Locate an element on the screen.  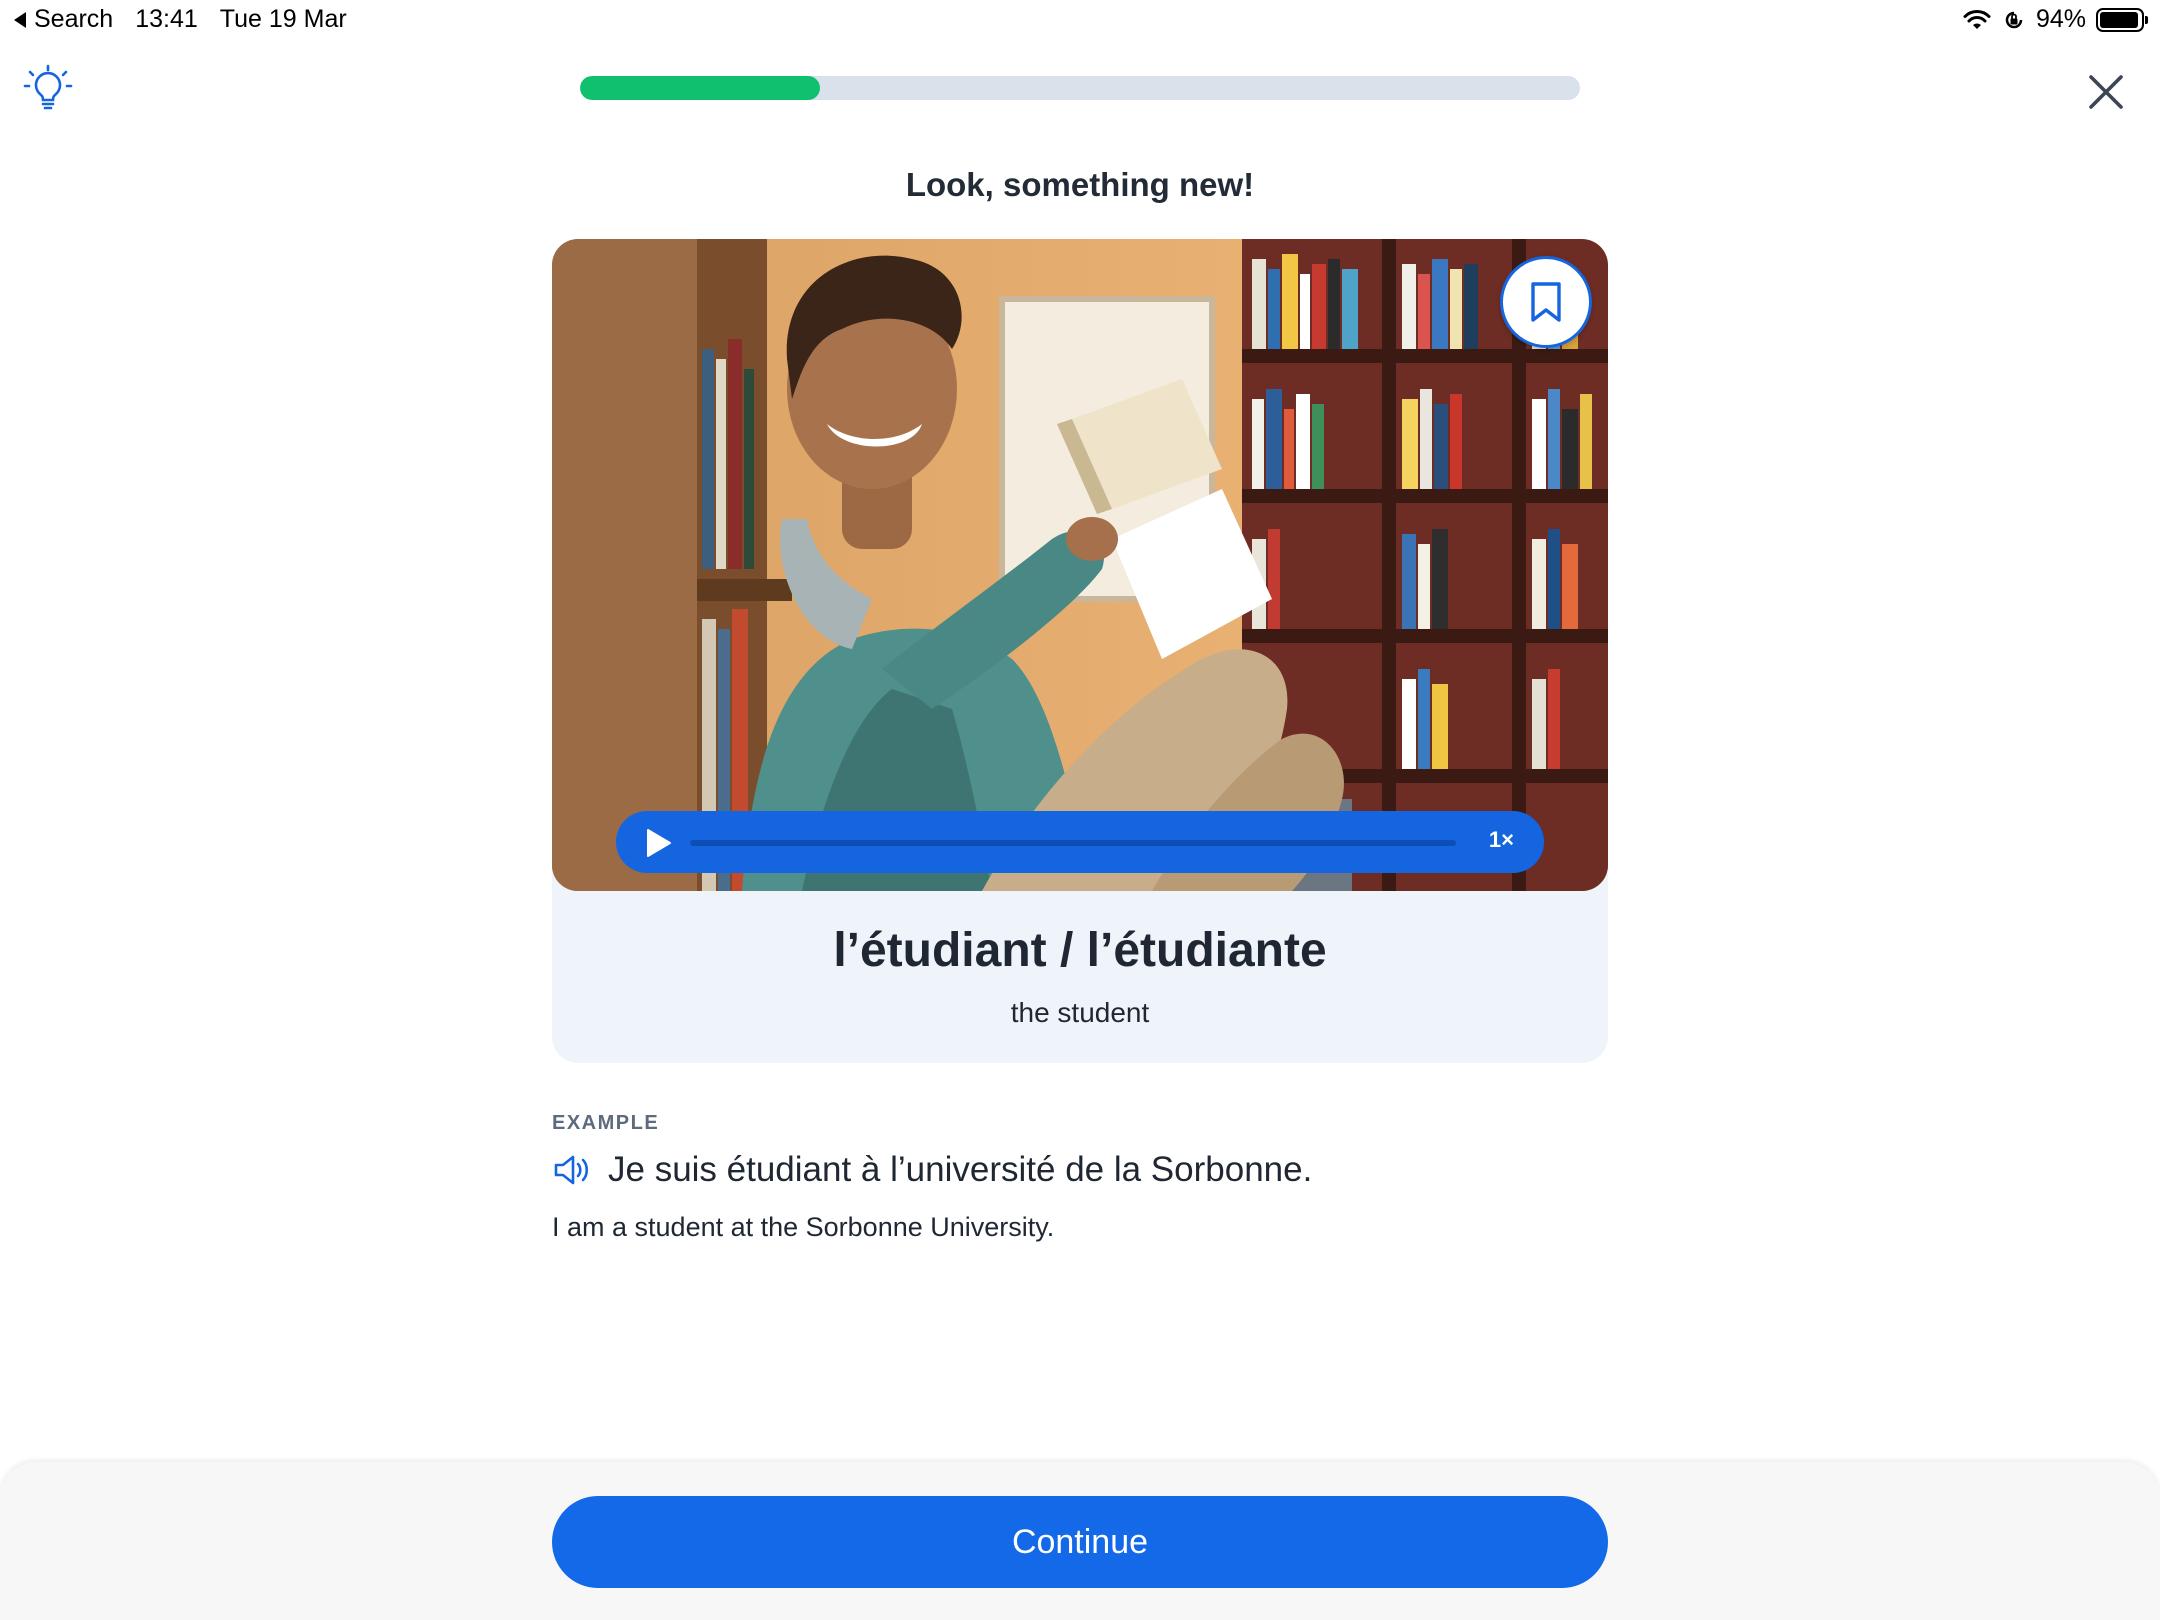
vocabulary-word: l’étudiant / l’étudiante is located at coordinates (1080, 950).